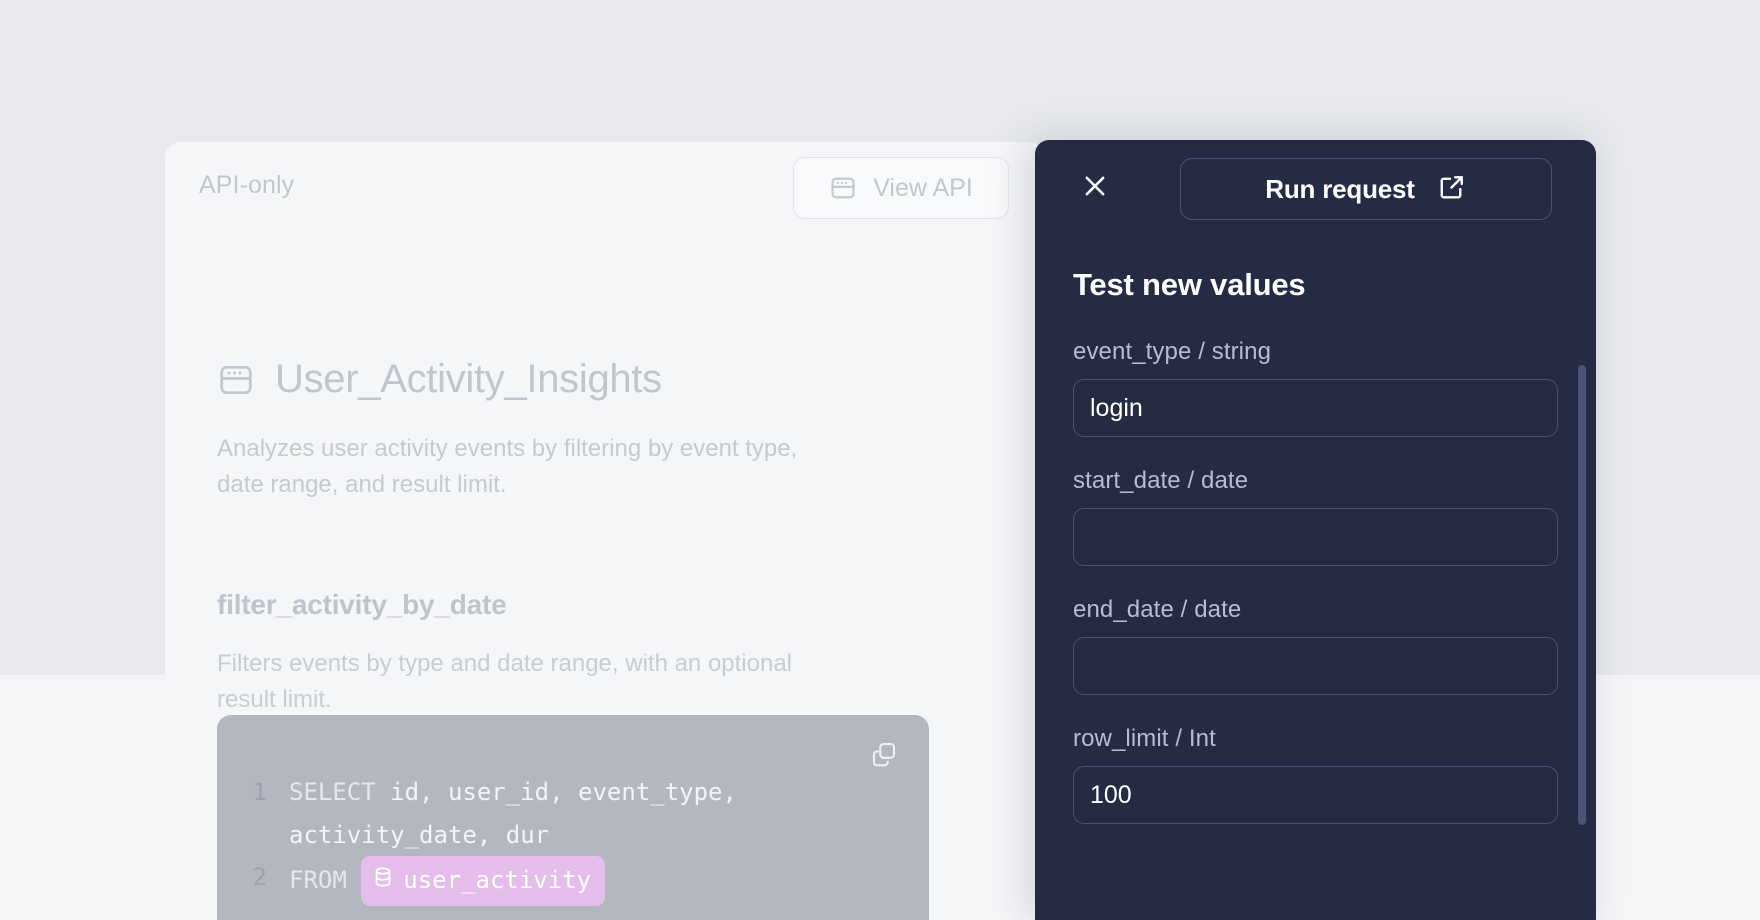  Describe the element at coordinates (1340, 188) in the screenshot. I see `run-request-label: Run request` at that location.